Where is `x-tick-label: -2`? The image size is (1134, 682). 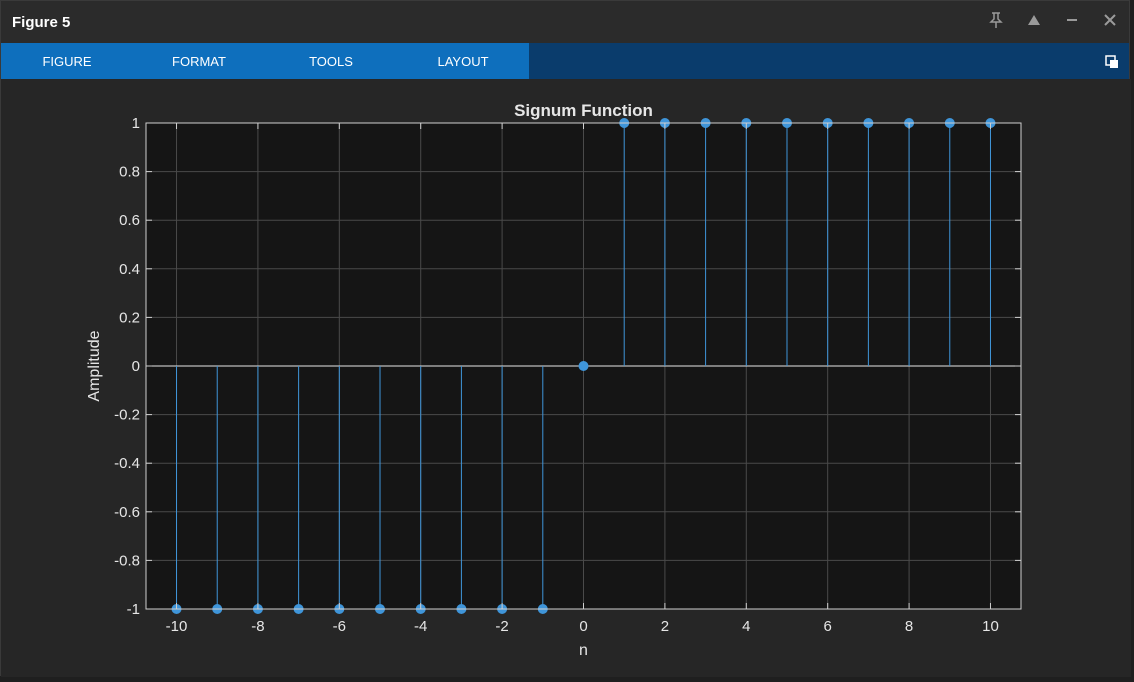
x-tick-label: -2 is located at coordinates (501, 626).